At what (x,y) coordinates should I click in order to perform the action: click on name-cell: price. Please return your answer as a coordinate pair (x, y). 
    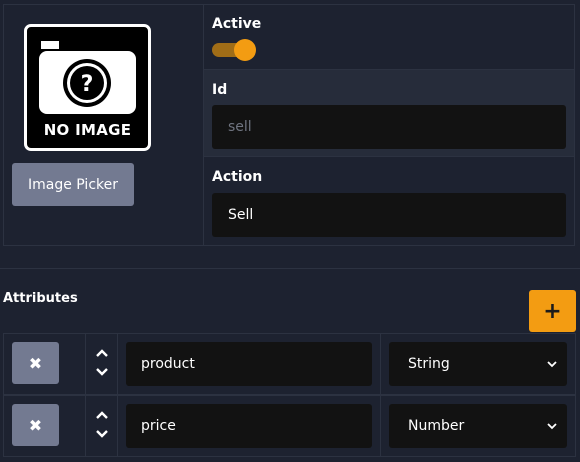
    Looking at the image, I should click on (249, 426).